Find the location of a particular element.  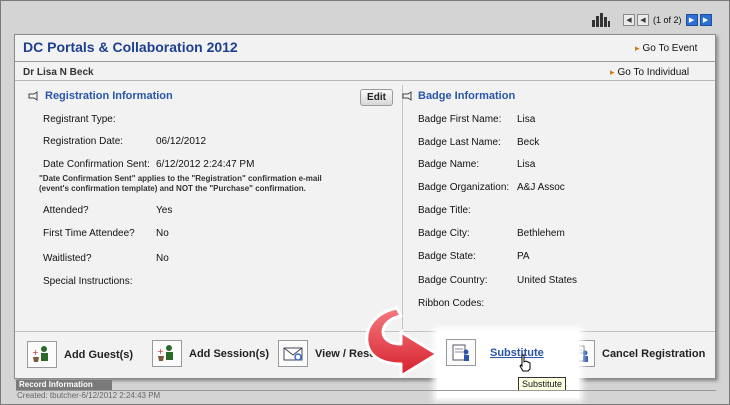

badge-city-label: Badge City: is located at coordinates (444, 233).